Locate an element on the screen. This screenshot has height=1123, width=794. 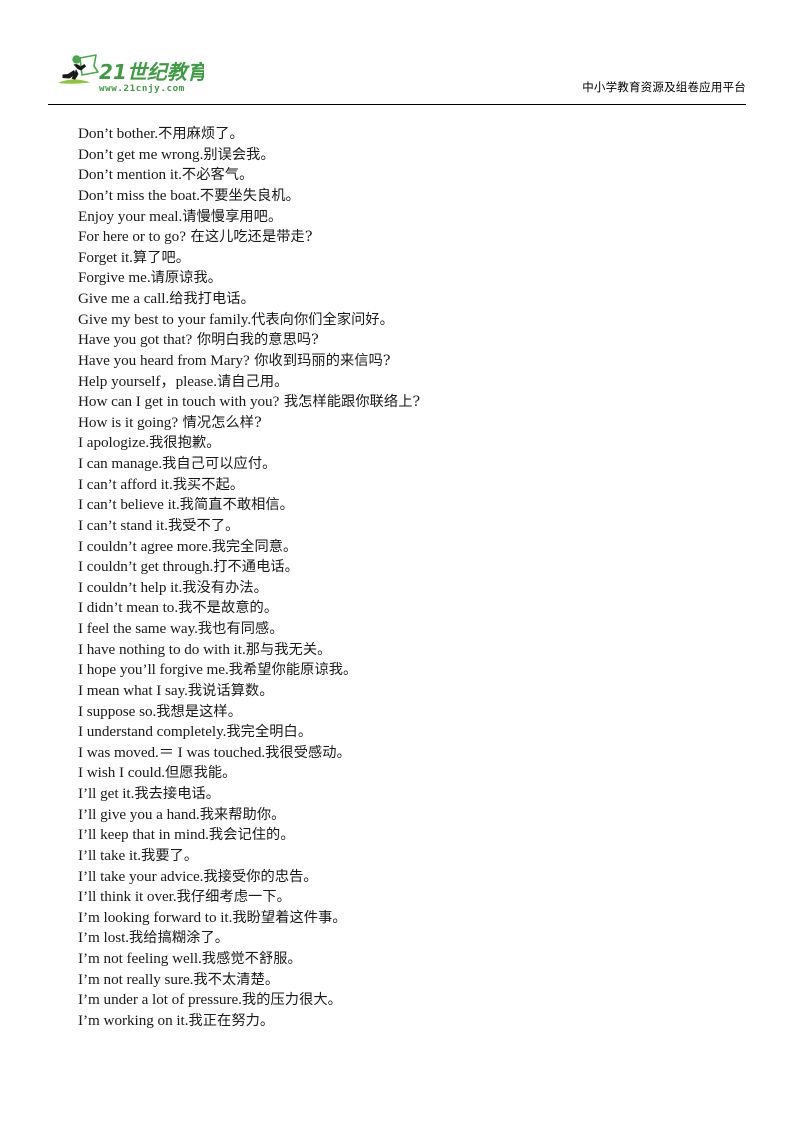
phrase-english: I’ll give you a hand. is located at coordinates (139, 814).